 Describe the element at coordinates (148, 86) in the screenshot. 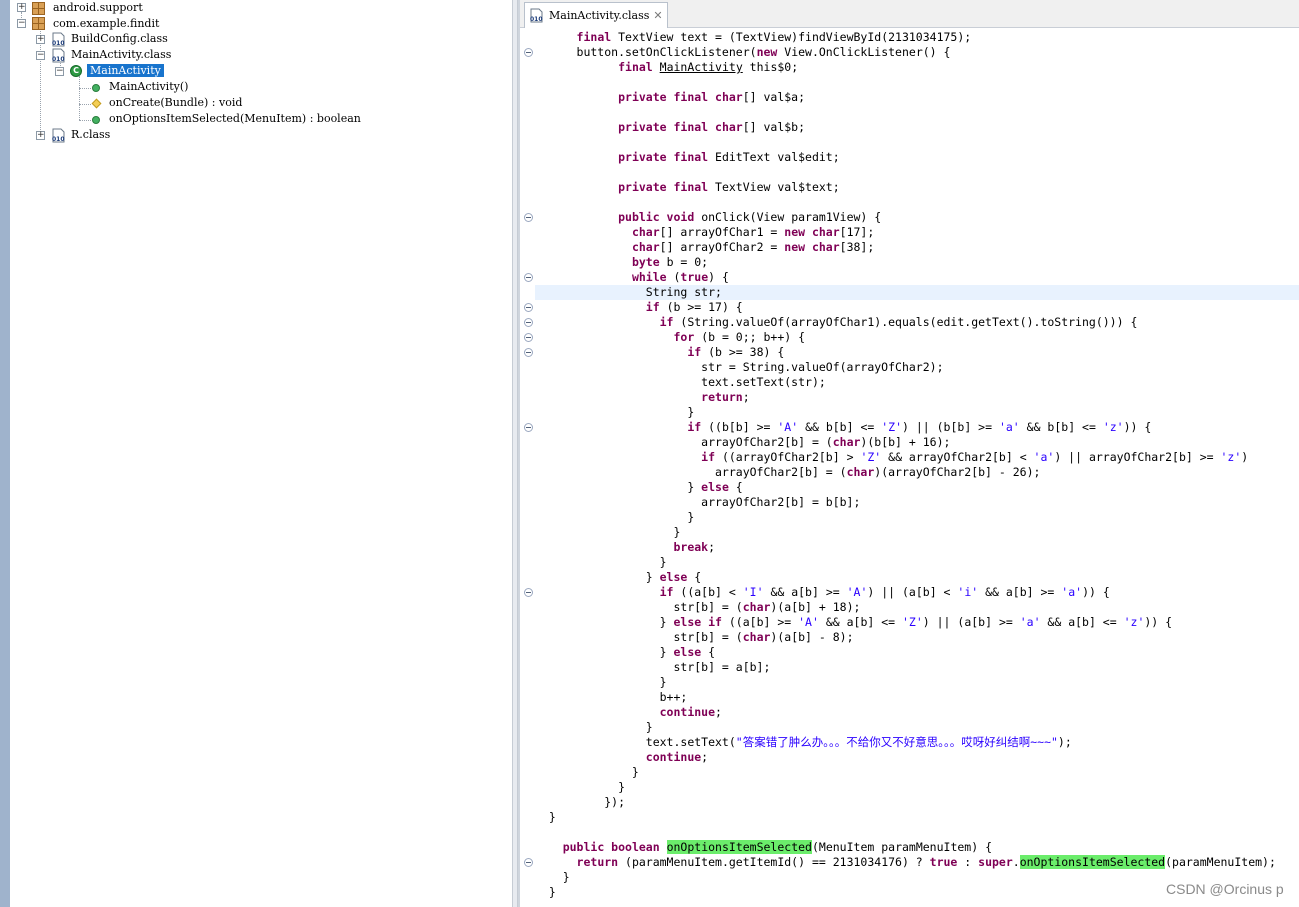

I see `tree-item-label: MainActivity()` at that location.